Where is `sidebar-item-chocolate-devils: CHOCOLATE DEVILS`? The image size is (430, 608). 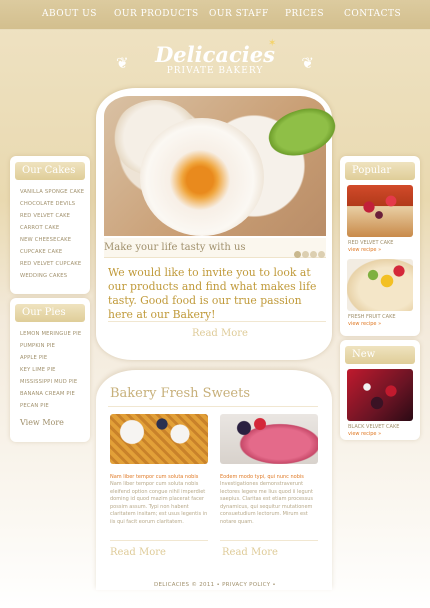
sidebar-item-chocolate-devils: CHOCOLATE DEVILS is located at coordinates (55, 204).